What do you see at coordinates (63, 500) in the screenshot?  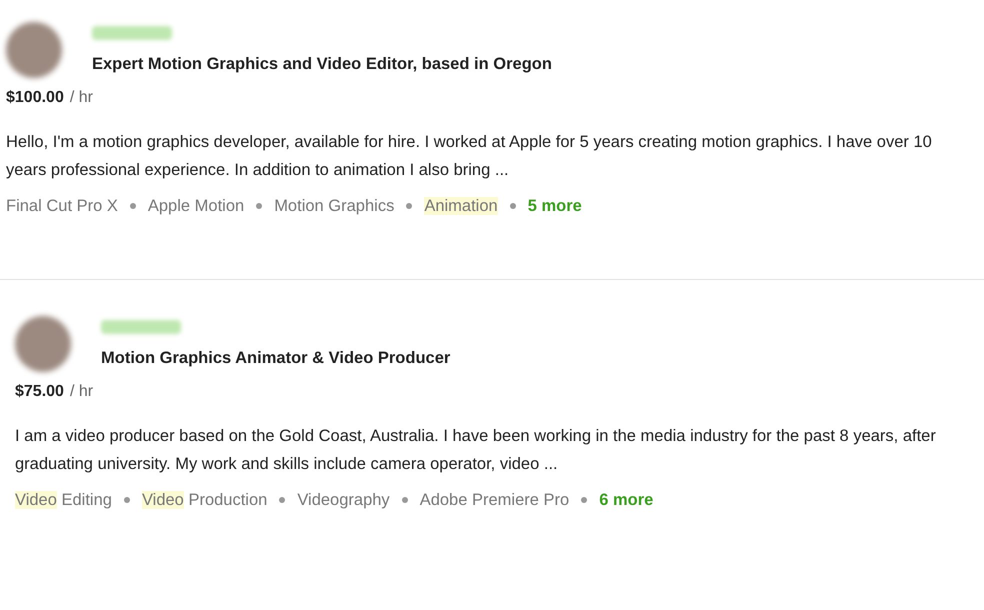 I see `skill-tag: Video Editing` at bounding box center [63, 500].